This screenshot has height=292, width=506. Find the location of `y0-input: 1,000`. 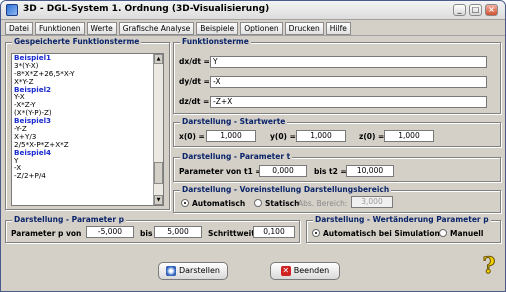

y0-input: 1,000 is located at coordinates (321, 136).